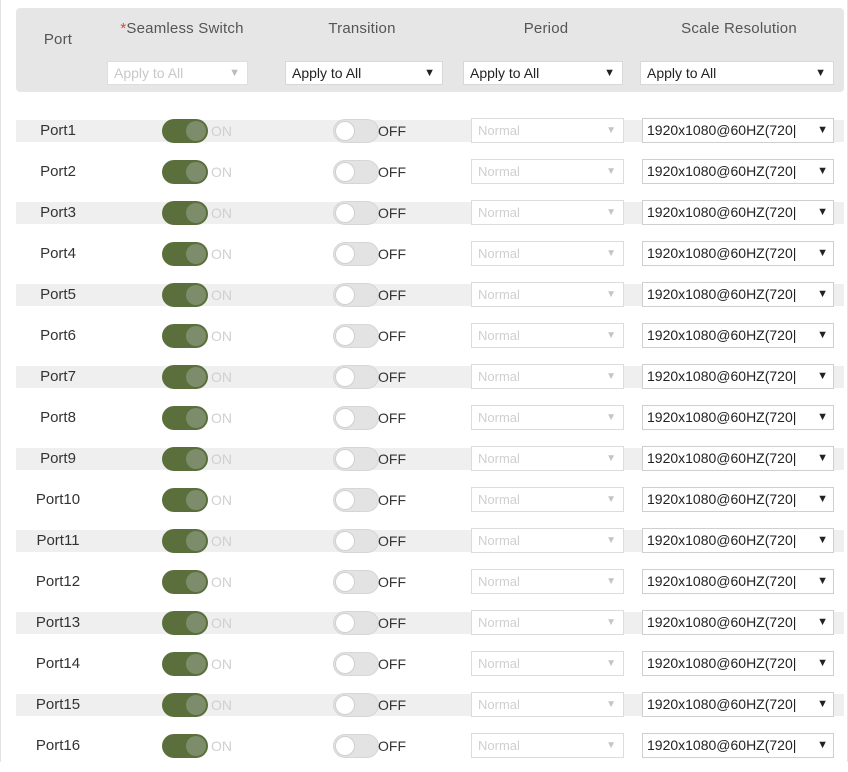 The image size is (848, 772). What do you see at coordinates (58, 581) in the screenshot?
I see `port-label: Port12` at bounding box center [58, 581].